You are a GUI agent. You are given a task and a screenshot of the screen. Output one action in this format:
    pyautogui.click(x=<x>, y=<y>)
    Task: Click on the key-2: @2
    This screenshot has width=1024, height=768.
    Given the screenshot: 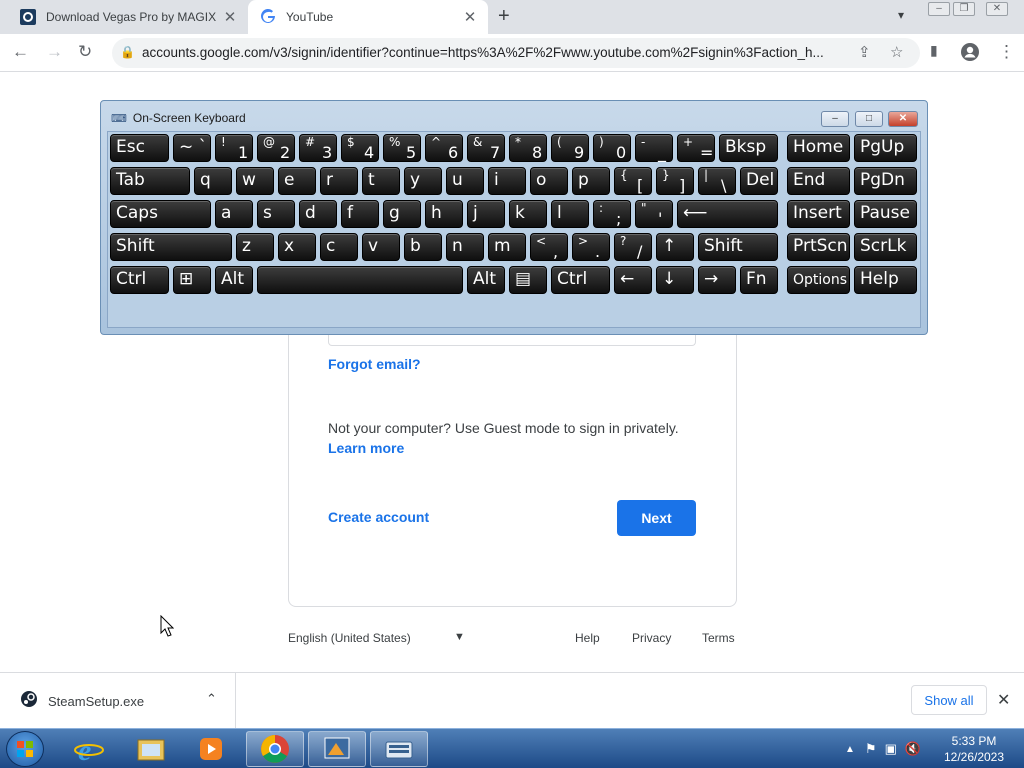 What is the action you would take?
    pyautogui.click(x=276, y=148)
    